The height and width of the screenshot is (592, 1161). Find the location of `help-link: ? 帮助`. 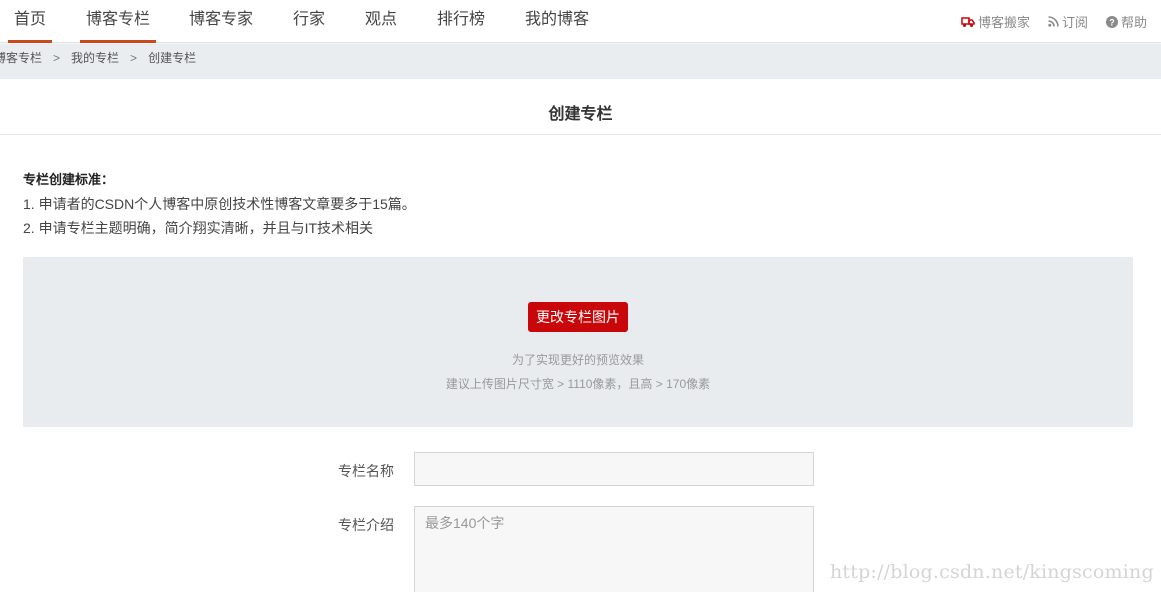

help-link: ? 帮助 is located at coordinates (1126, 21).